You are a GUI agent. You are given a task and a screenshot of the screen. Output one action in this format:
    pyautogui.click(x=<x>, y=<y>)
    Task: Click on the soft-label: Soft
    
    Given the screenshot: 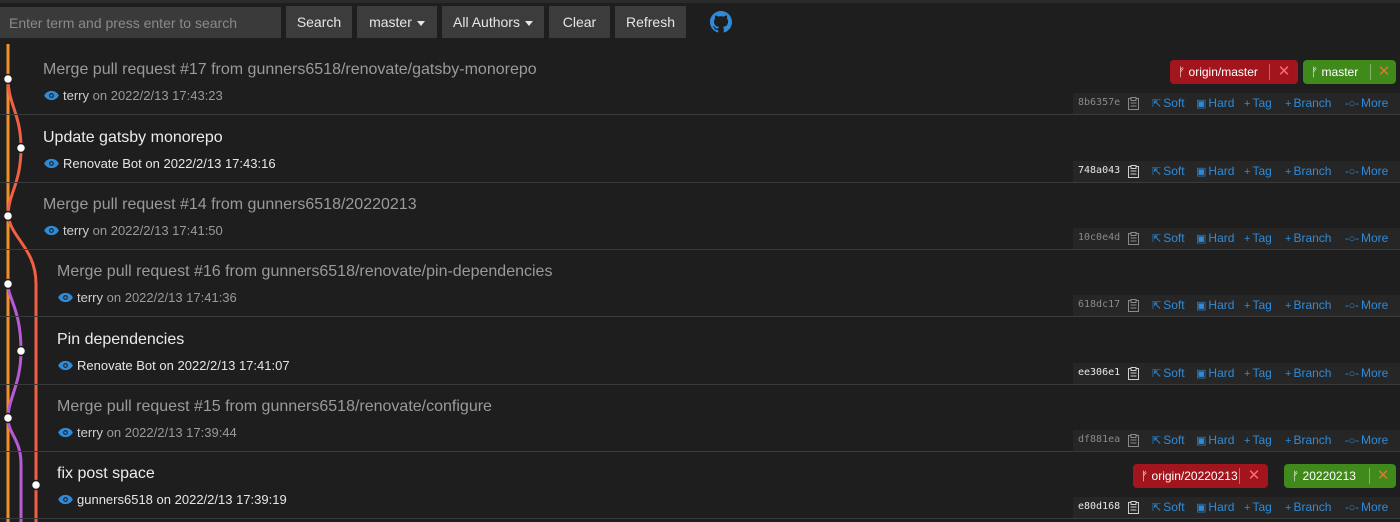 What is the action you would take?
    pyautogui.click(x=1174, y=373)
    